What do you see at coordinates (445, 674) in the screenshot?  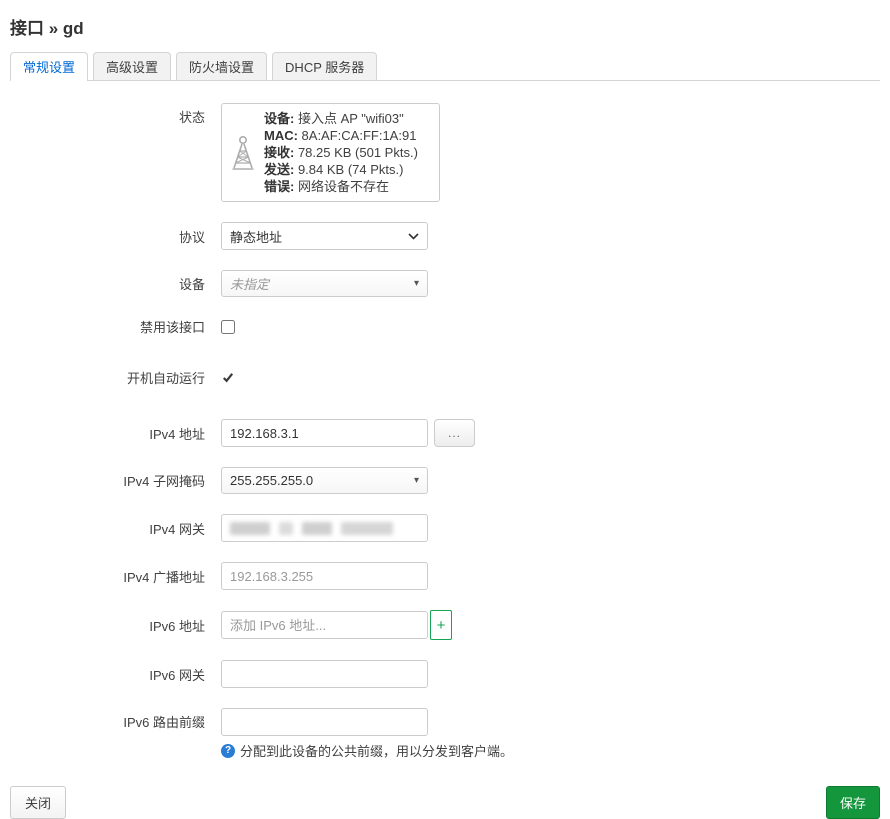 I see `ipv6-gateway-row: IPv6 网关` at bounding box center [445, 674].